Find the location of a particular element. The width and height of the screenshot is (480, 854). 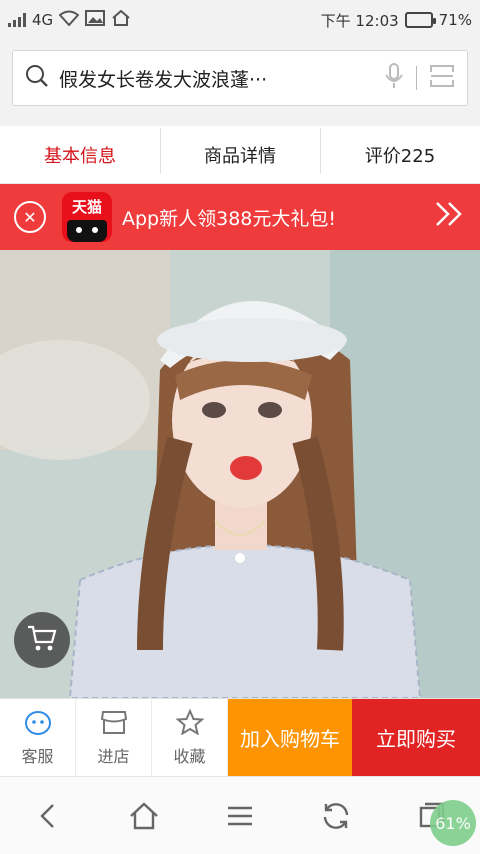

tab-product-details: 商品详情 is located at coordinates (240, 150).